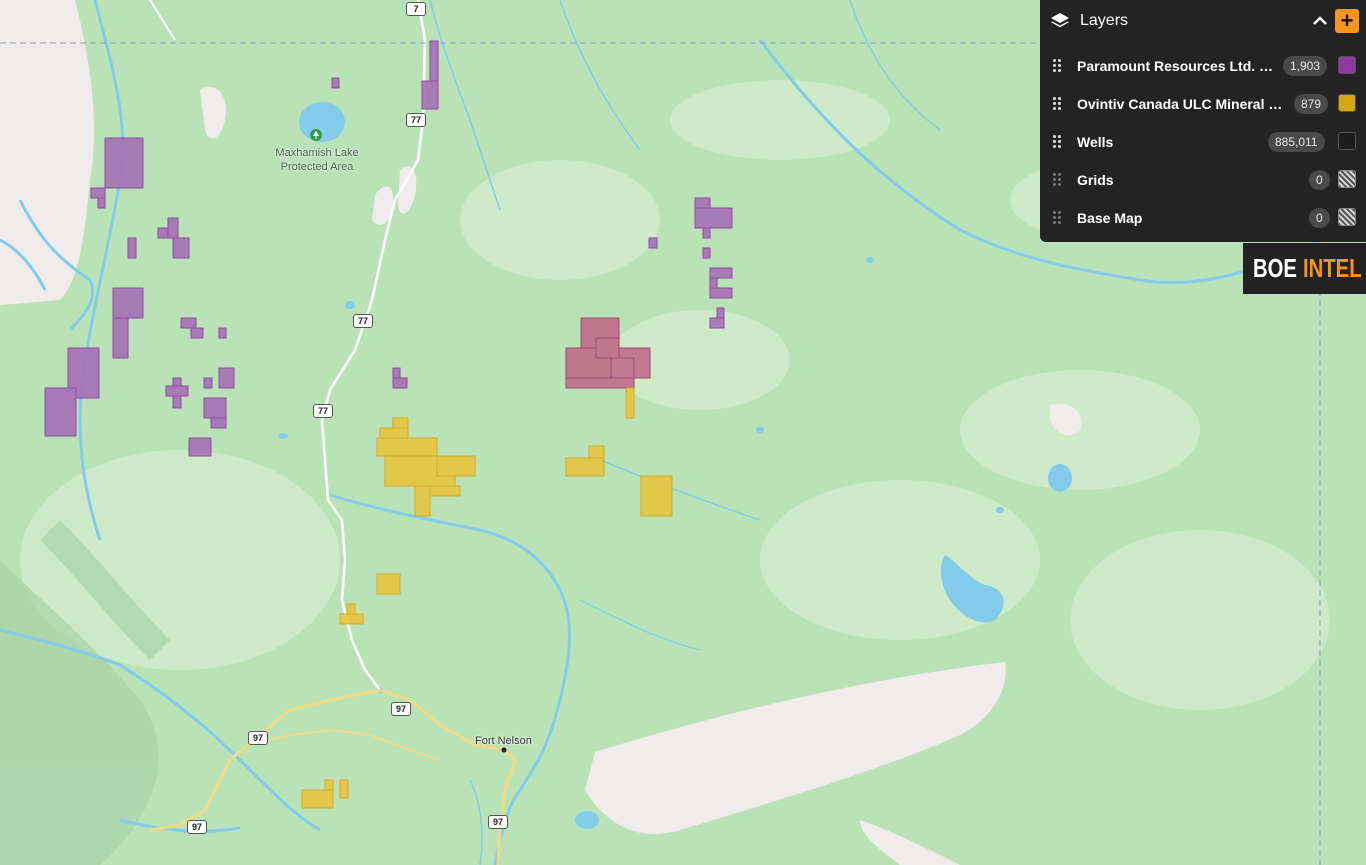 The image size is (1366, 865). Describe the element at coordinates (1203, 142) in the screenshot. I see `layer-row-wells: Wells 885,011` at that location.